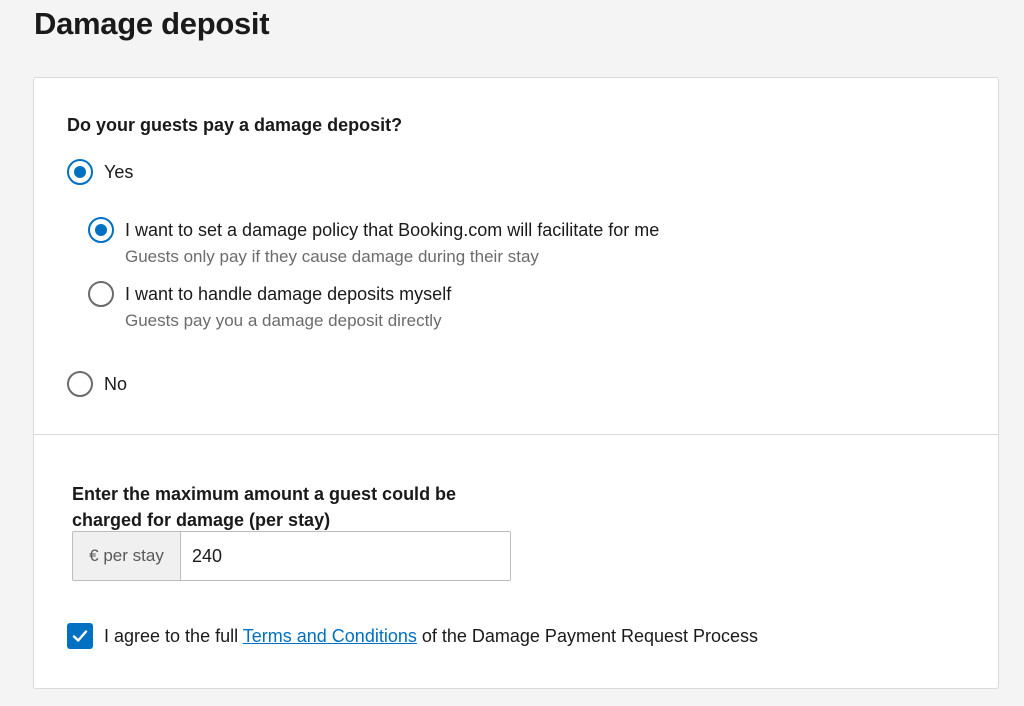 The width and height of the screenshot is (1024, 706). What do you see at coordinates (80, 172) in the screenshot?
I see `radio-yes` at bounding box center [80, 172].